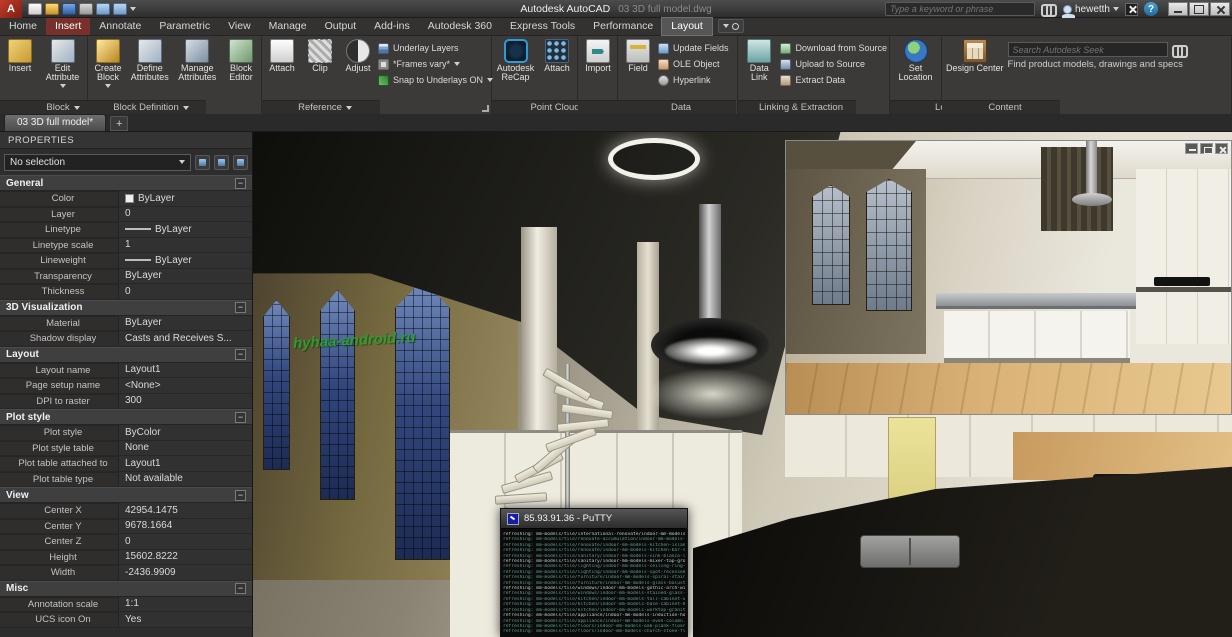 This screenshot has width=1232, height=637. I want to click on property-value: Yes, so click(185, 619).